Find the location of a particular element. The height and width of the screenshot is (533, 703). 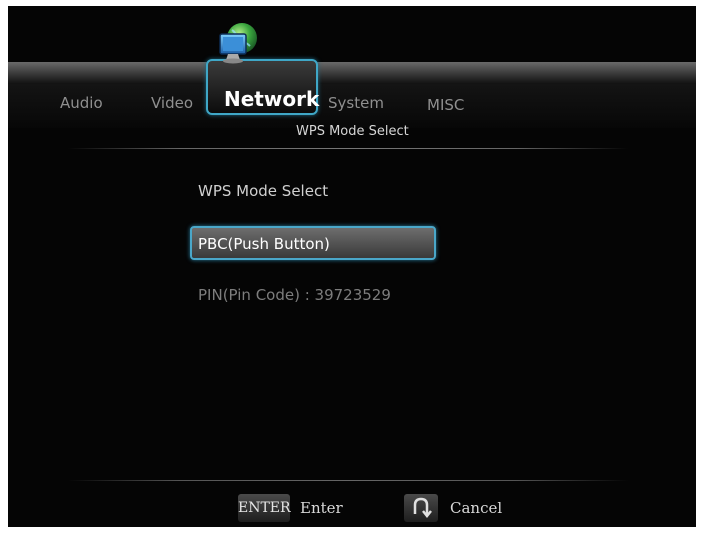

tab-misc: MISC is located at coordinates (445, 105).